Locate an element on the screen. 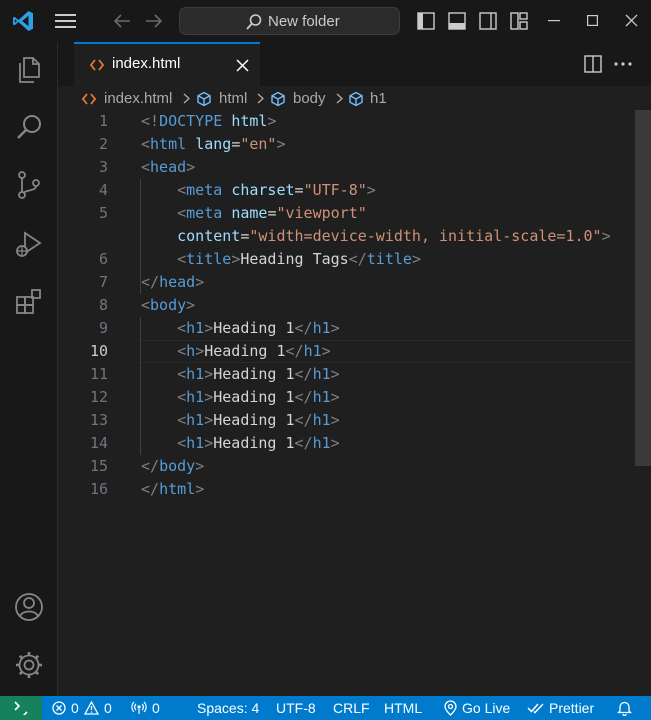 This screenshot has height=720, width=651. code-token: lang is located at coordinates (213, 144).